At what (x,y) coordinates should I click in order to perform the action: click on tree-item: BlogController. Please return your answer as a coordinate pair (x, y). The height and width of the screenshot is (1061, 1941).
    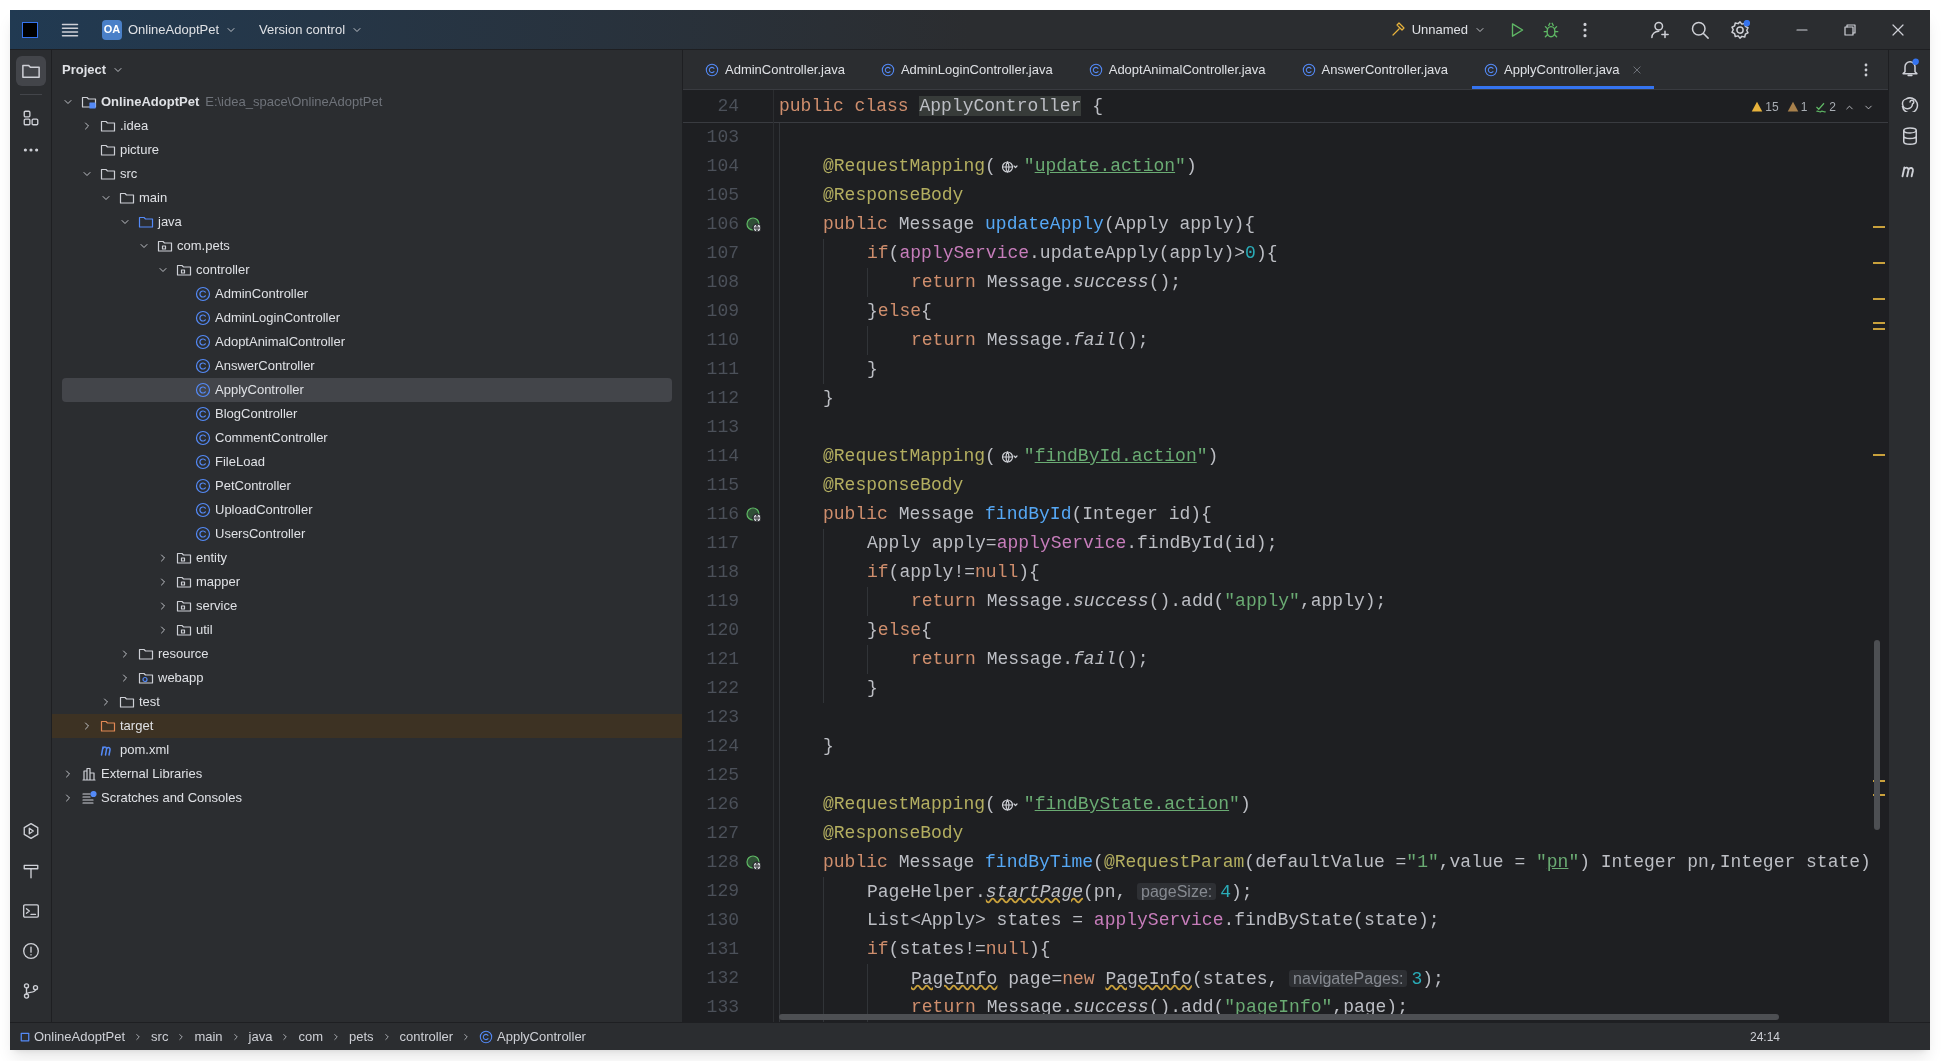
    Looking at the image, I should click on (367, 414).